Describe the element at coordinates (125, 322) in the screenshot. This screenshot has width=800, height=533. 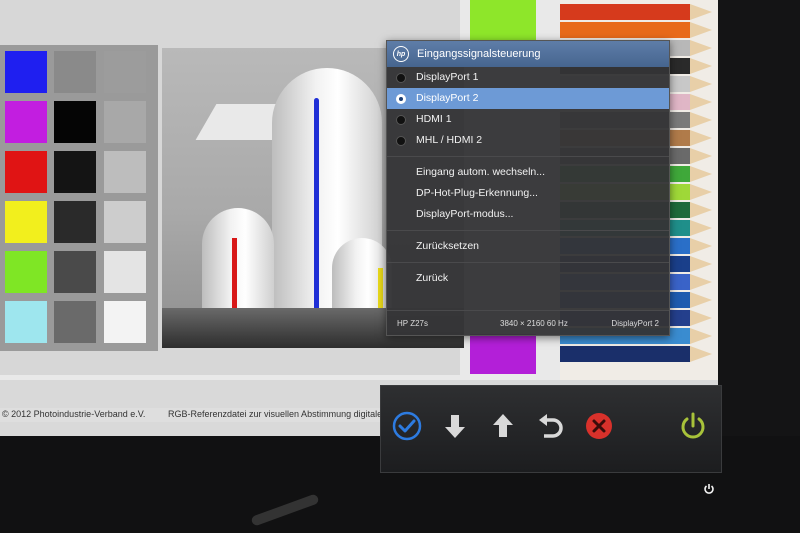
I see `swatch-white` at that location.